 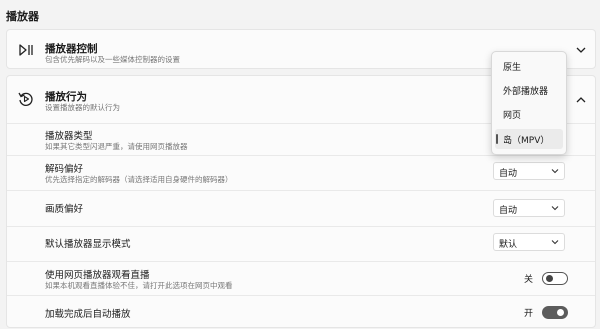 What do you see at coordinates (116, 146) in the screenshot?
I see `player-type-desc: 如果其它类型闪退严重，请使用网页播放器` at bounding box center [116, 146].